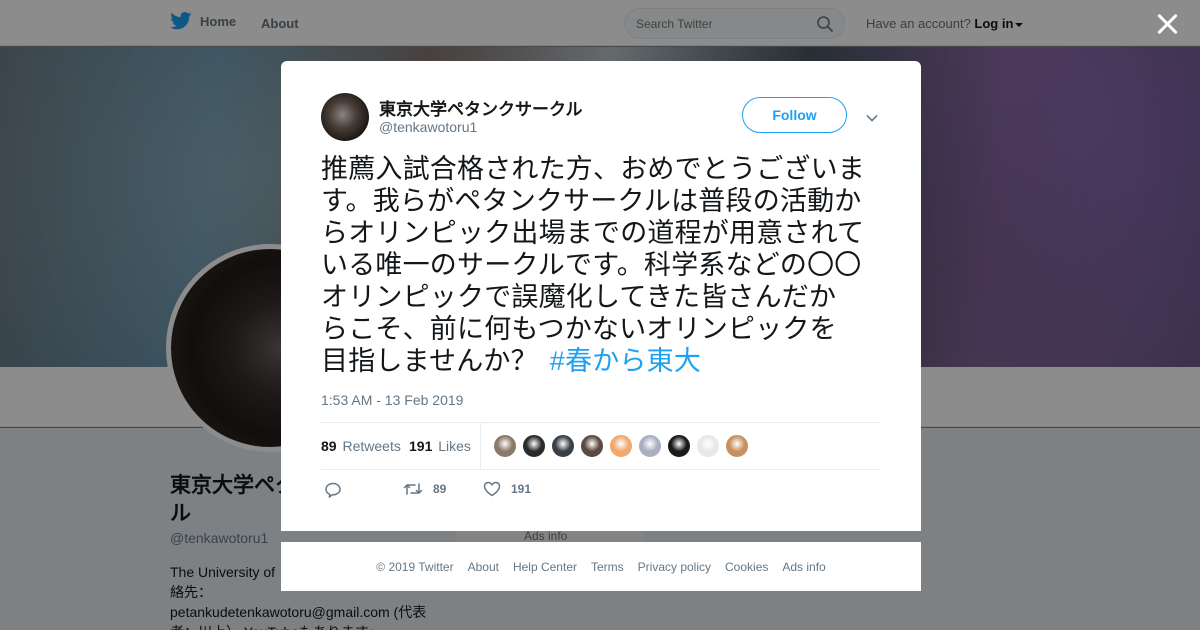  Describe the element at coordinates (424, 489) in the screenshot. I see `retweet-button: 89` at that location.